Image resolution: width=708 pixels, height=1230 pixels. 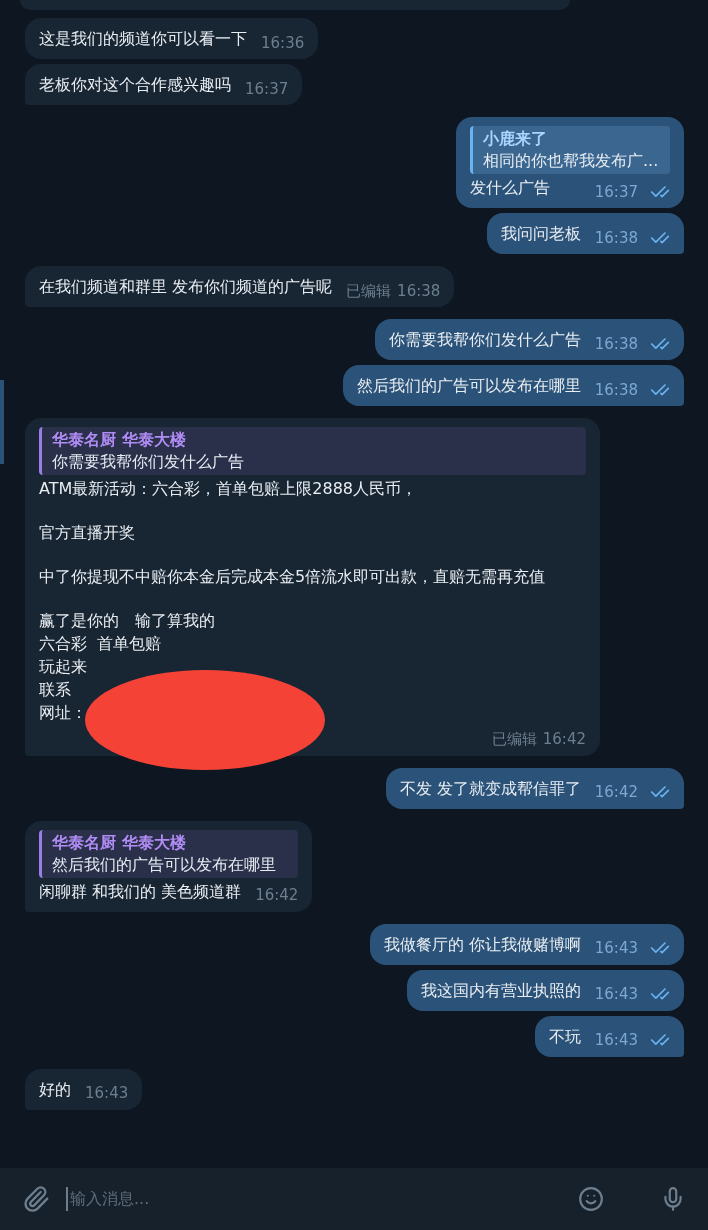 I want to click on message-text: 闲聊群 和我们的 美色频道群, so click(x=140, y=891).